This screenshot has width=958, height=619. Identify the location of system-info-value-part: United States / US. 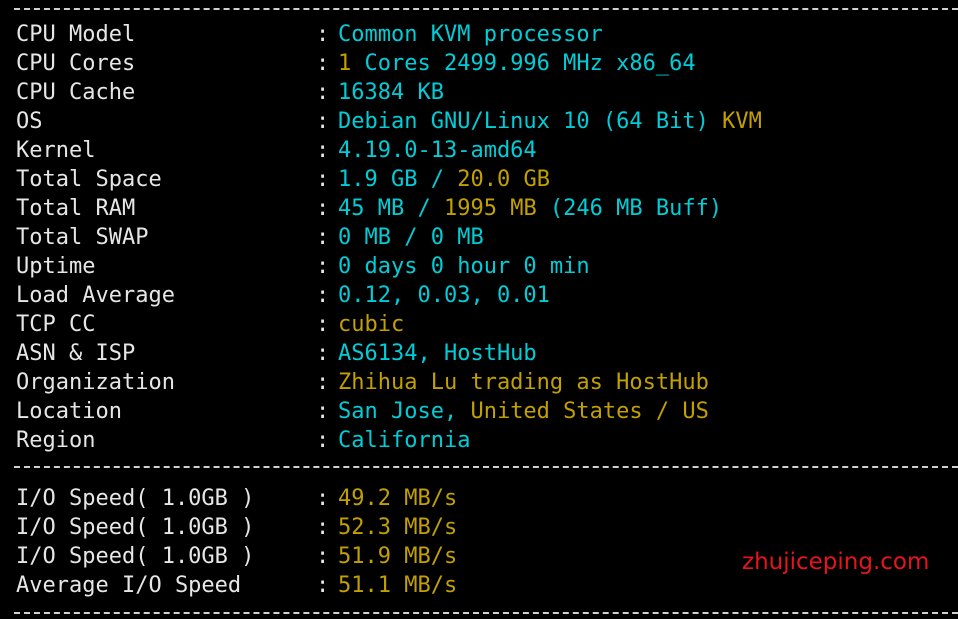
(589, 411).